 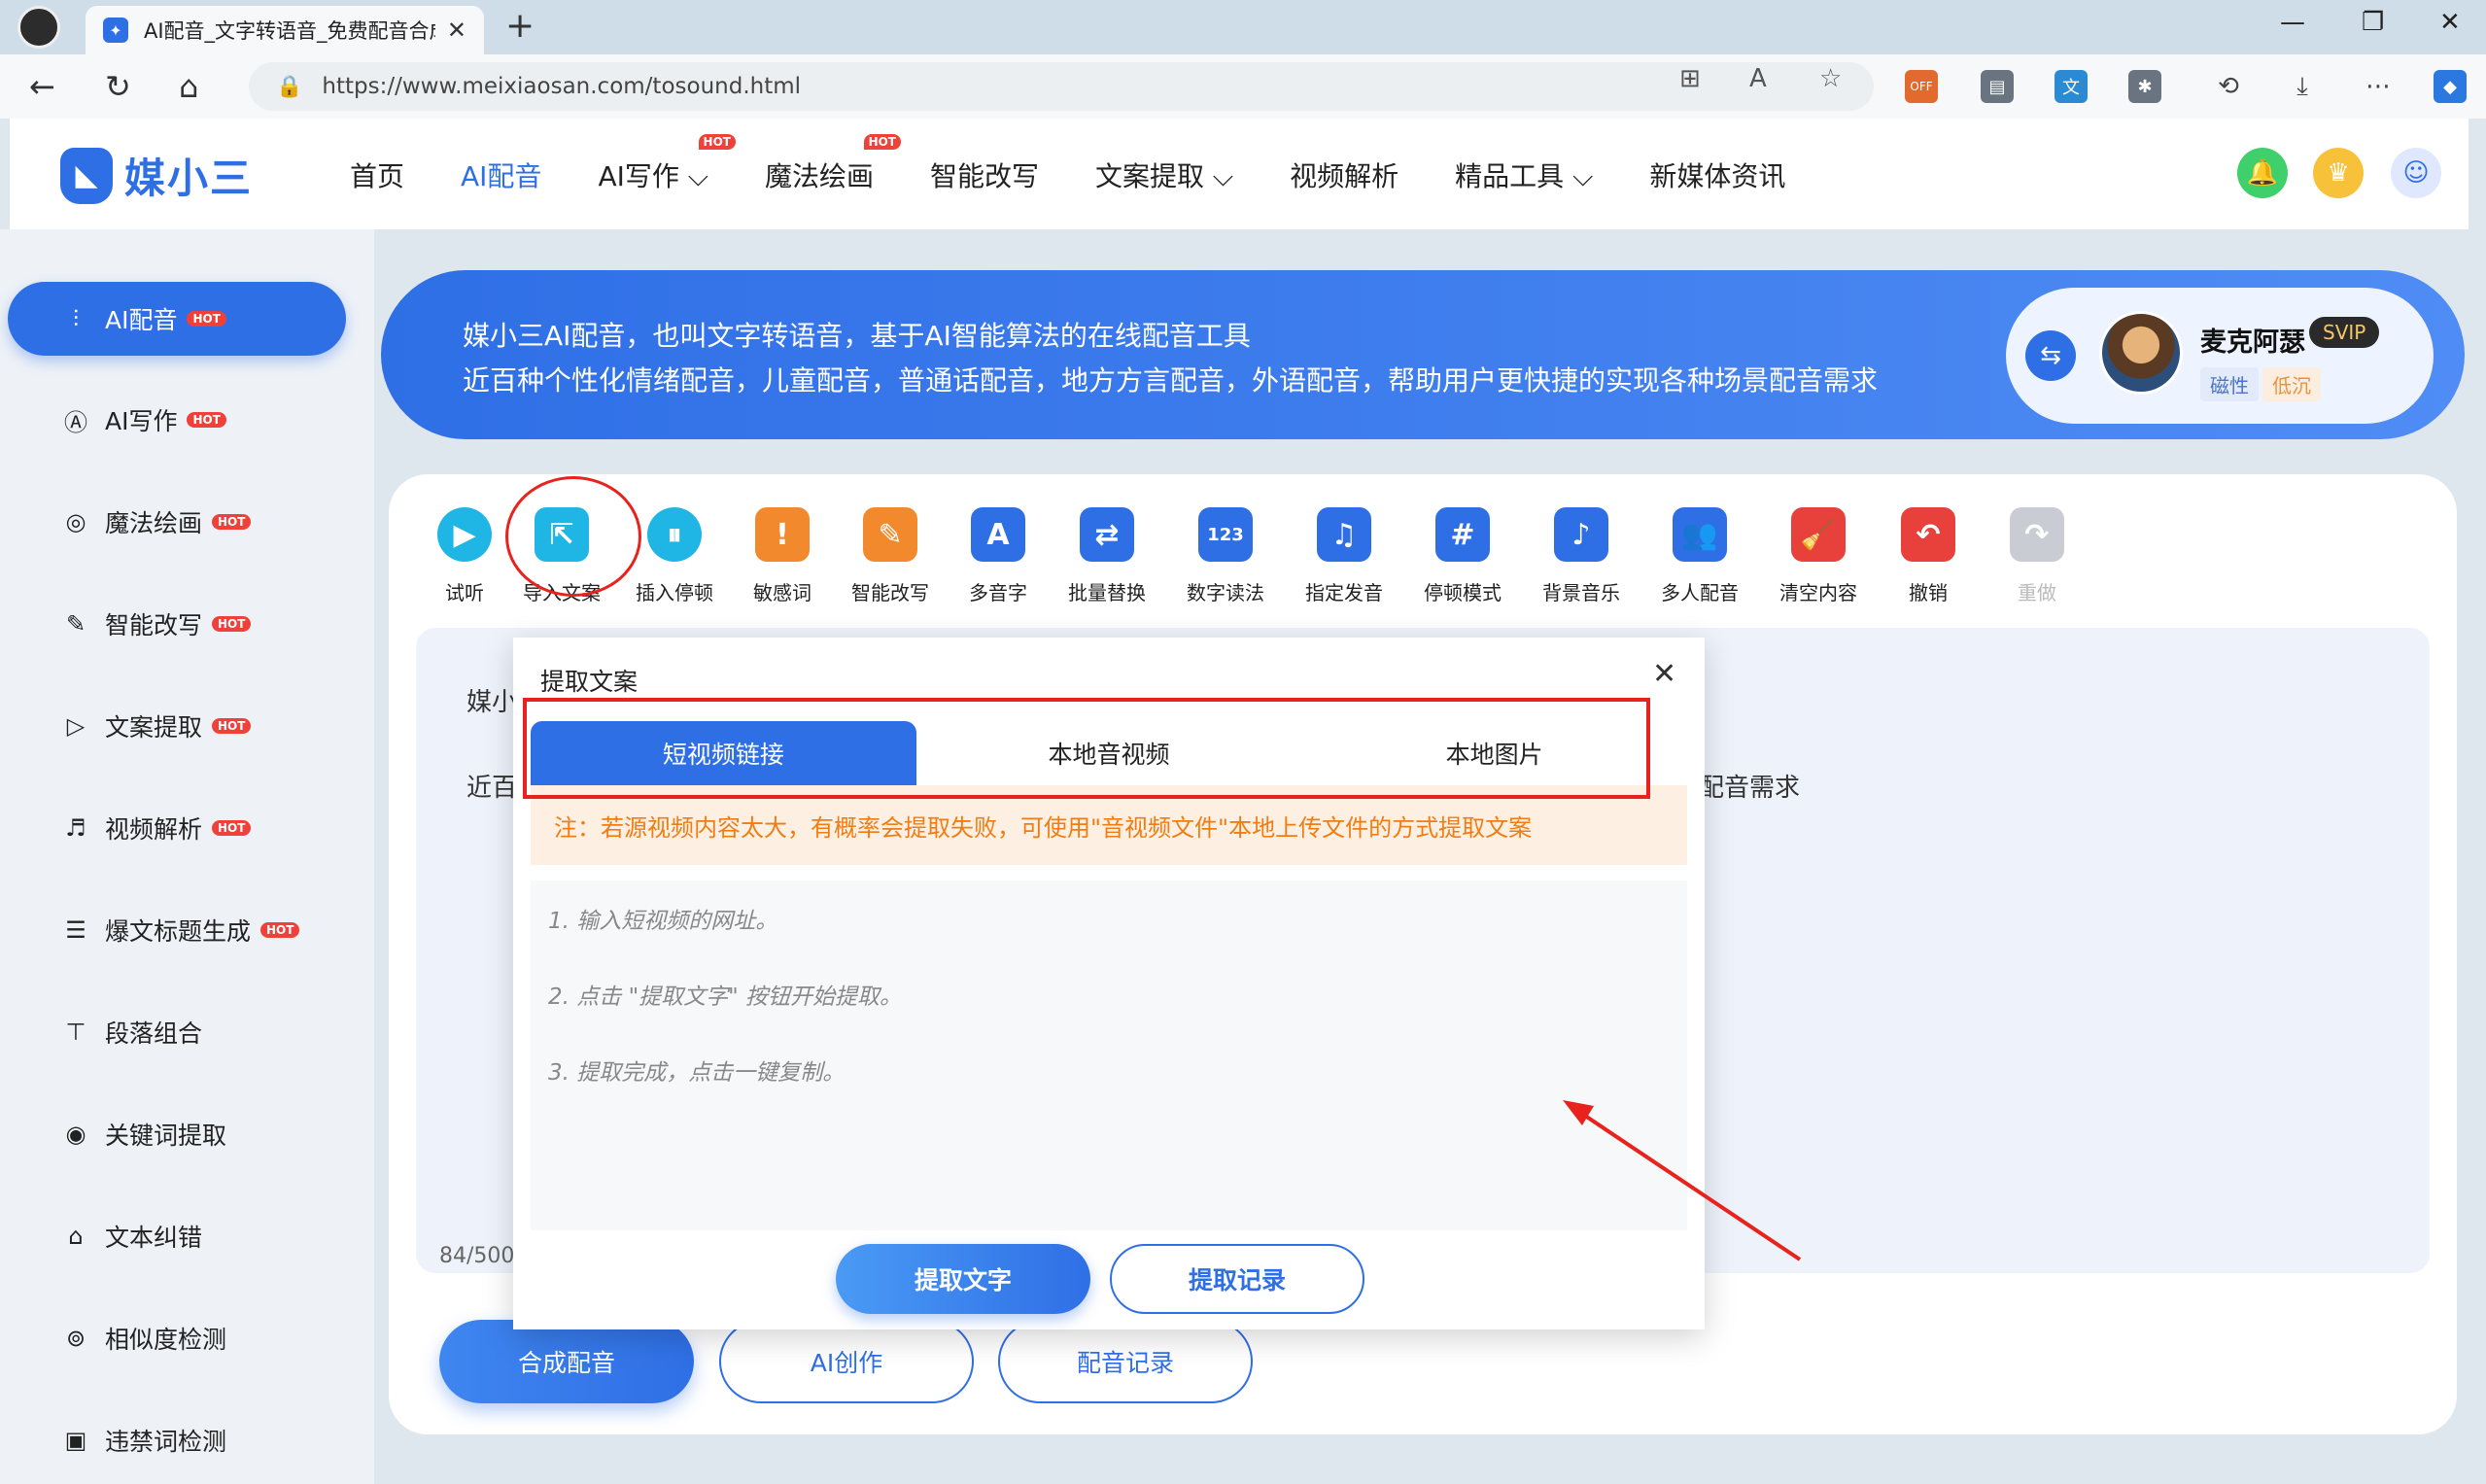 I want to click on arrow-line, so click(x=1688, y=1184).